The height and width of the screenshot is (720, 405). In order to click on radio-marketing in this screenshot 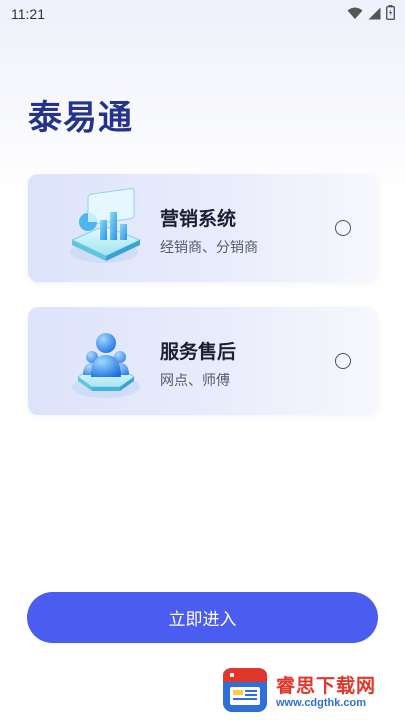, I will do `click(343, 228)`.